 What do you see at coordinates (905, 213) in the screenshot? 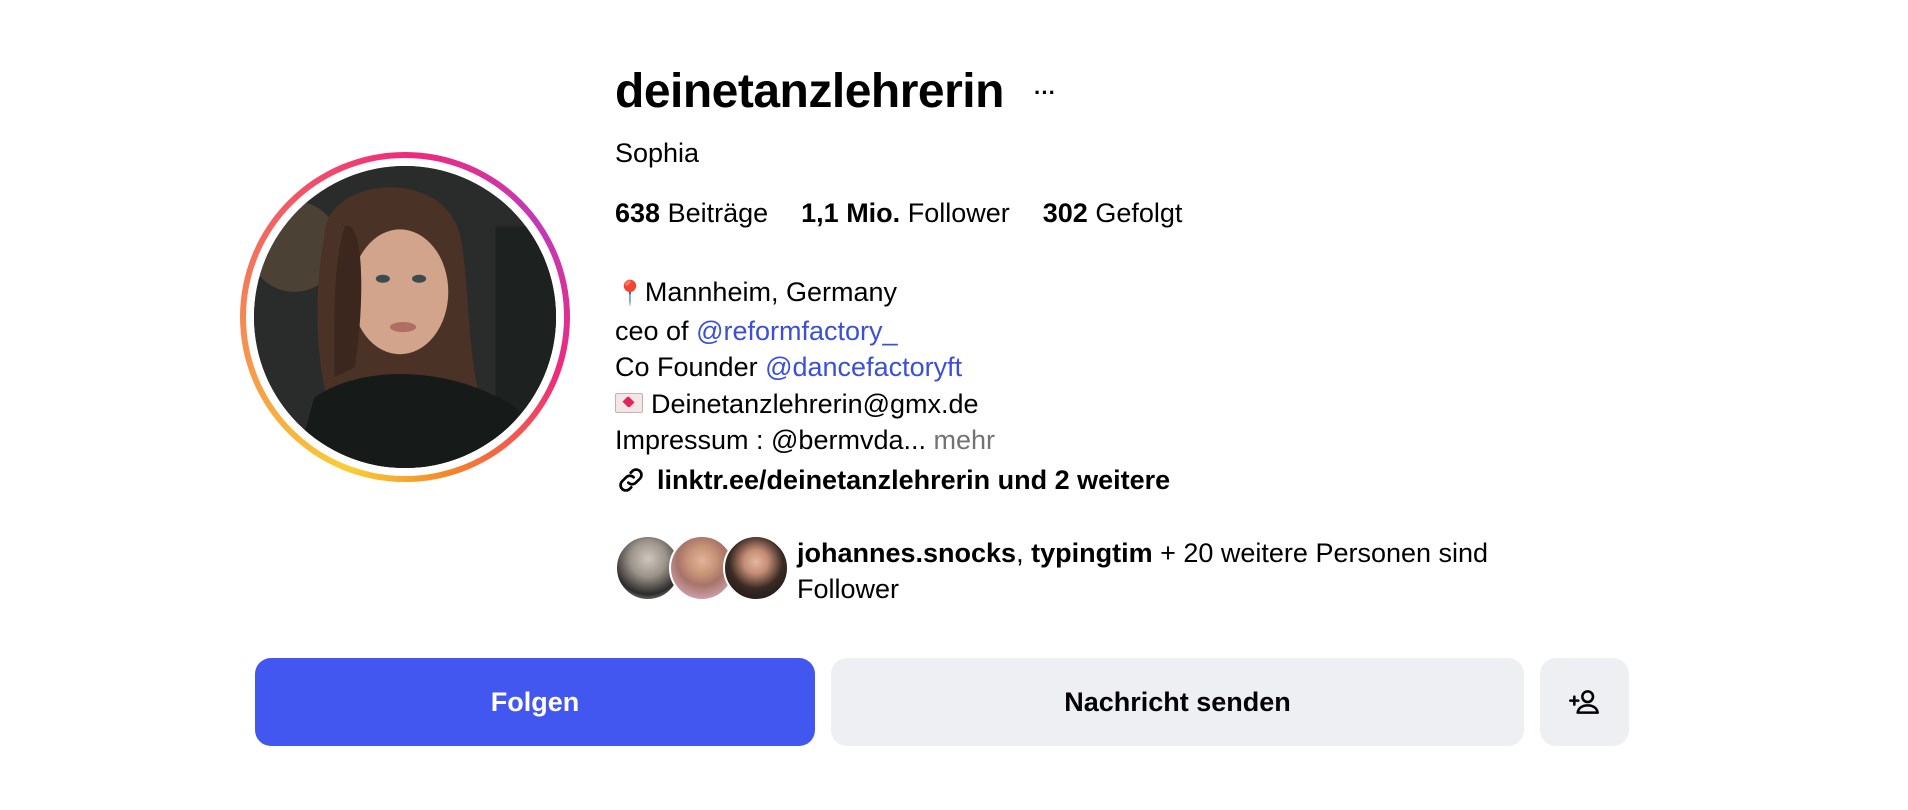
I see `followers-stat: 1,1 Mio. Follower` at bounding box center [905, 213].